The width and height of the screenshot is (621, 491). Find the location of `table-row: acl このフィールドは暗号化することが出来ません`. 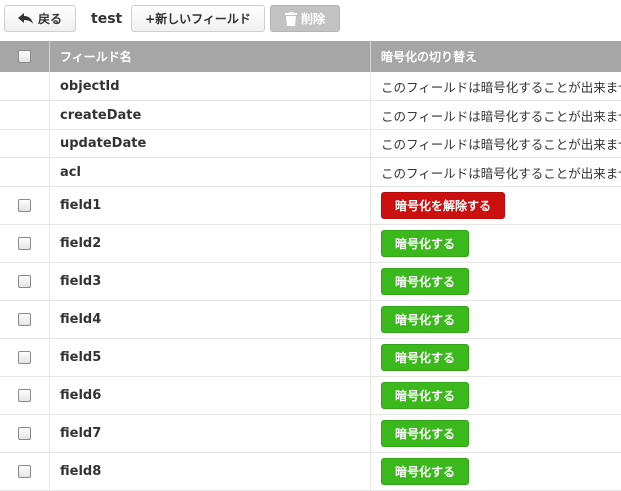

table-row: acl このフィールドは暗号化することが出来ません is located at coordinates (310, 172).